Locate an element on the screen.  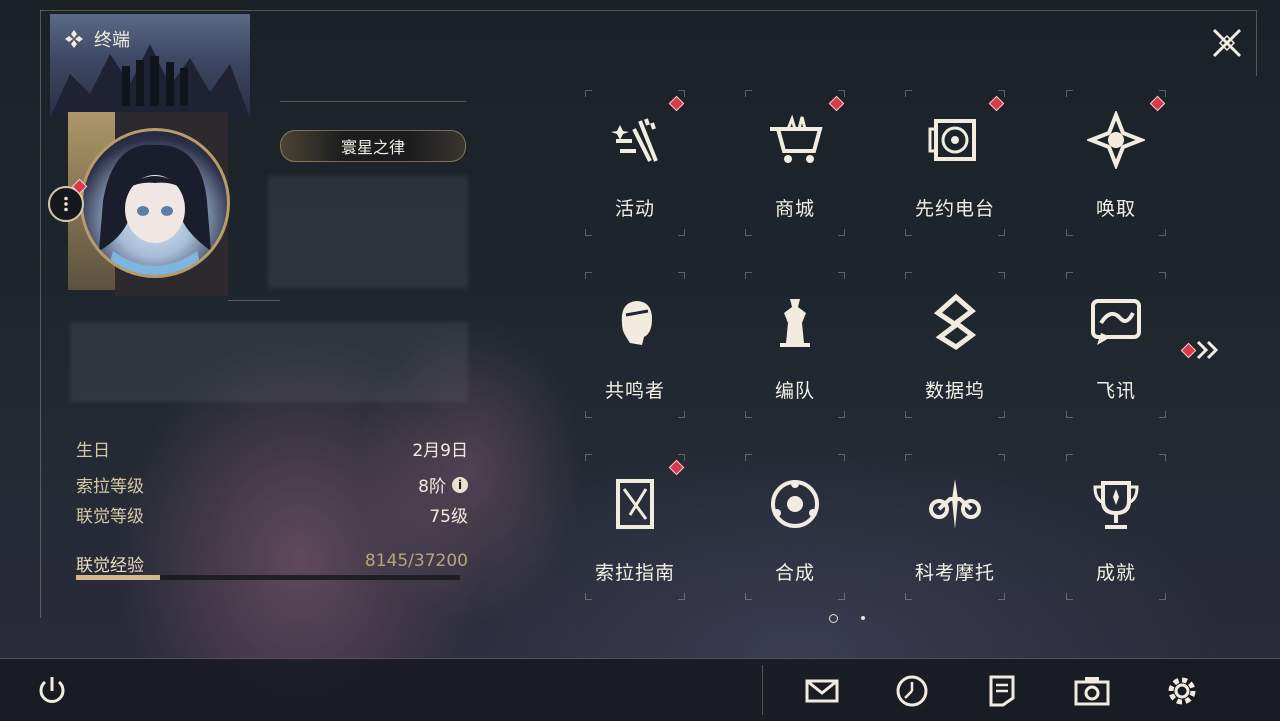
terminal-diamond-icon is located at coordinates (74, 39).